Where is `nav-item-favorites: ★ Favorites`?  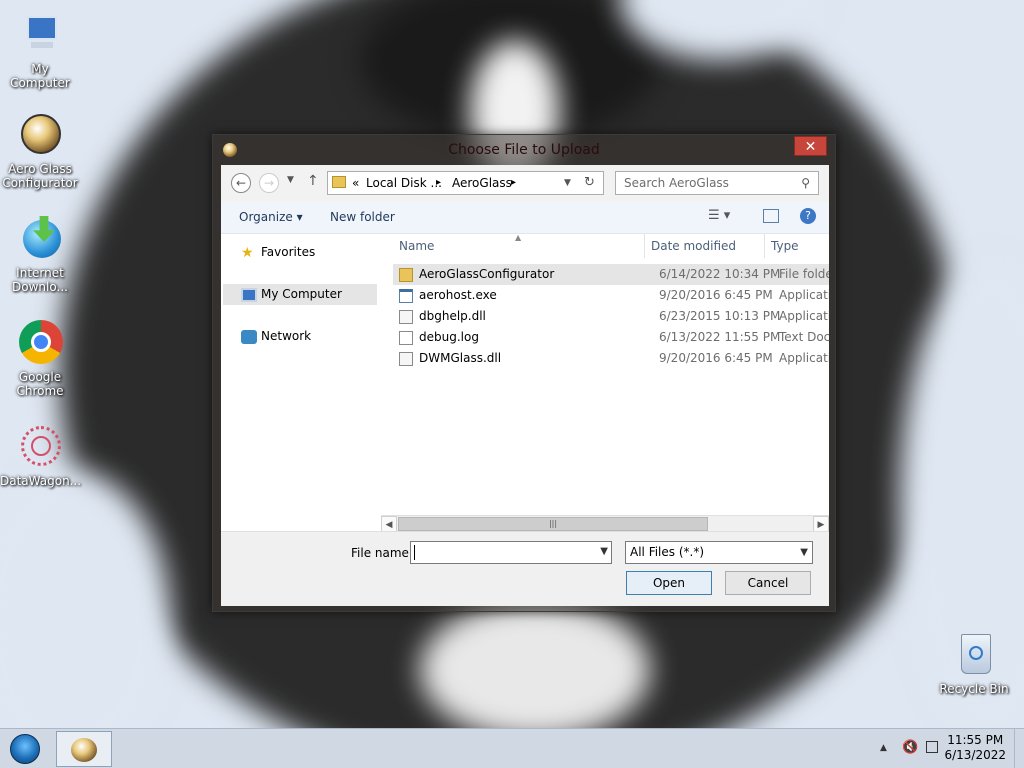 nav-item-favorites: ★ Favorites is located at coordinates (300, 252).